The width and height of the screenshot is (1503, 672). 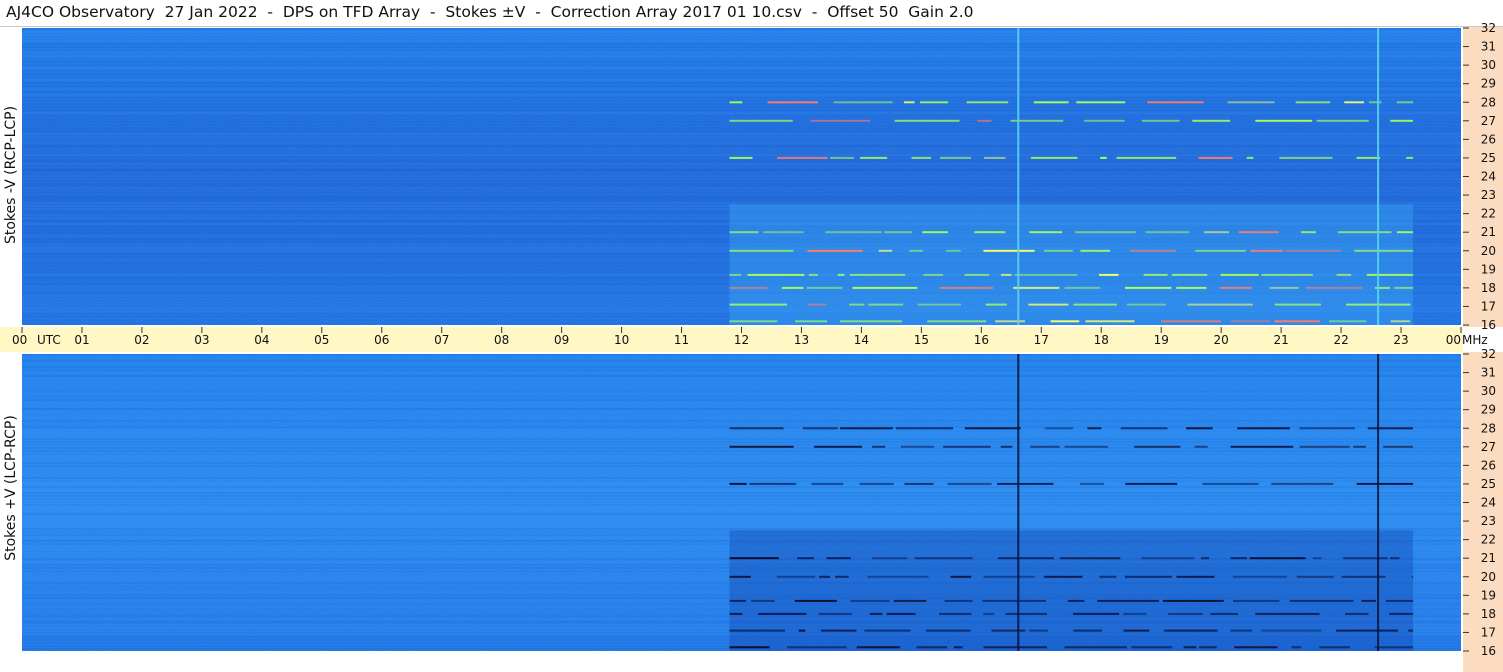 What do you see at coordinates (1488, 373) in the screenshot?
I see `freq-tick-label: 31` at bounding box center [1488, 373].